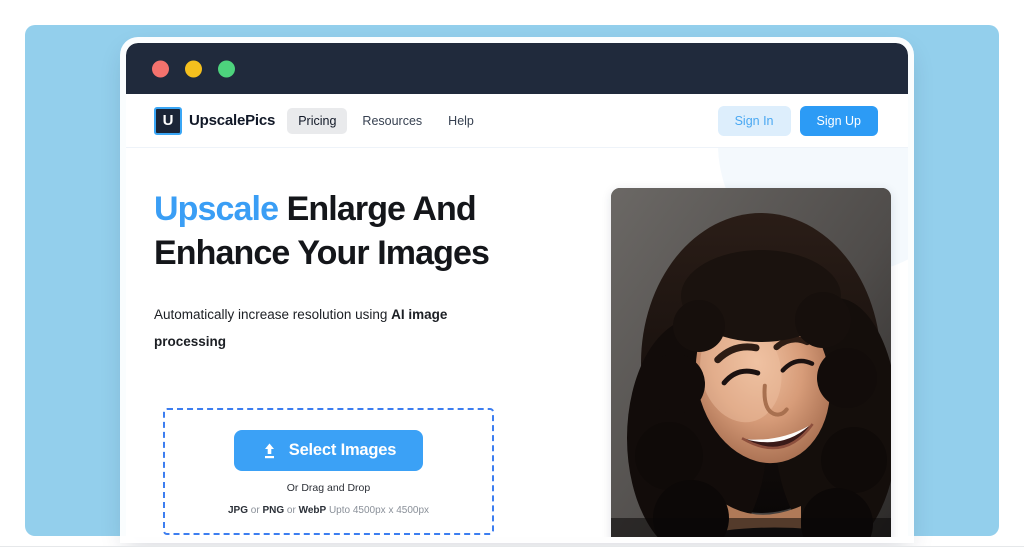 This screenshot has width=1024, height=557. I want to click on window-controls, so click(193, 68).